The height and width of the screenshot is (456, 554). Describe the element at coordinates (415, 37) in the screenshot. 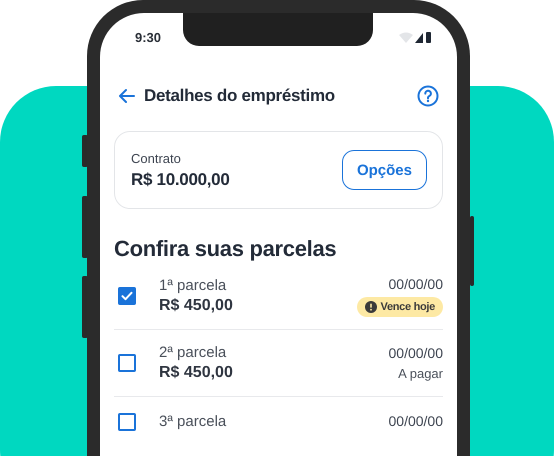

I see `status-icons` at that location.